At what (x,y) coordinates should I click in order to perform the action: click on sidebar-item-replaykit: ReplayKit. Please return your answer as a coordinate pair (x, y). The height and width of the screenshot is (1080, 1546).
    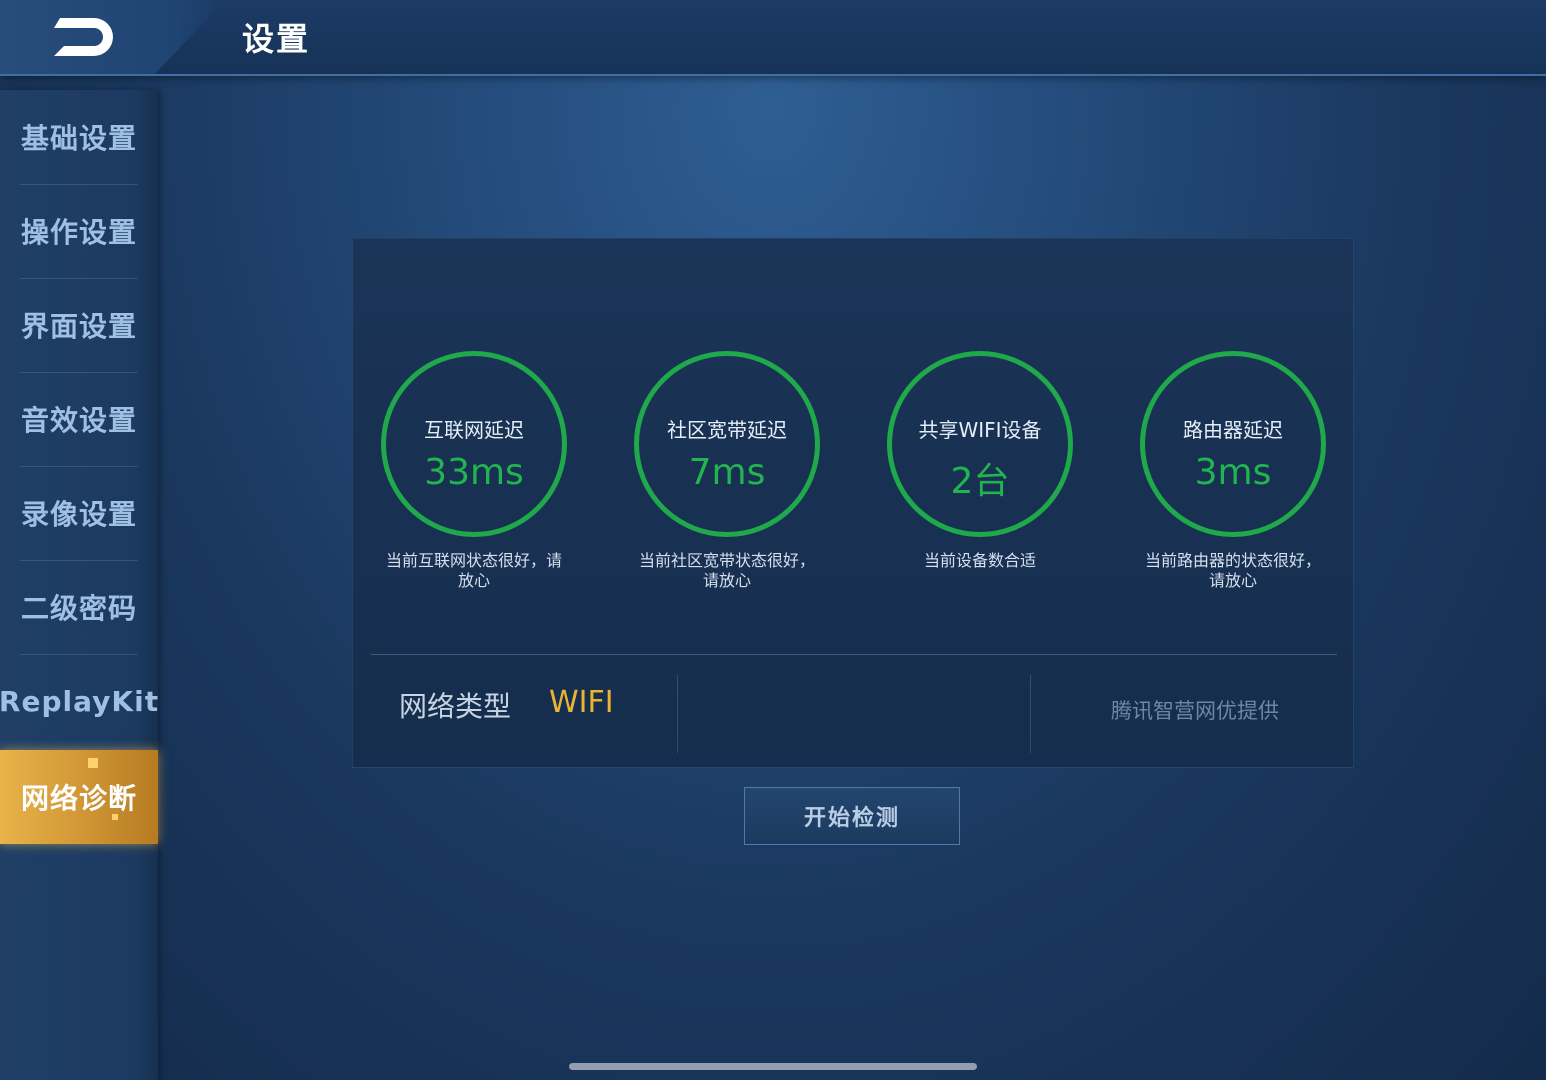
    Looking at the image, I should click on (79, 701).